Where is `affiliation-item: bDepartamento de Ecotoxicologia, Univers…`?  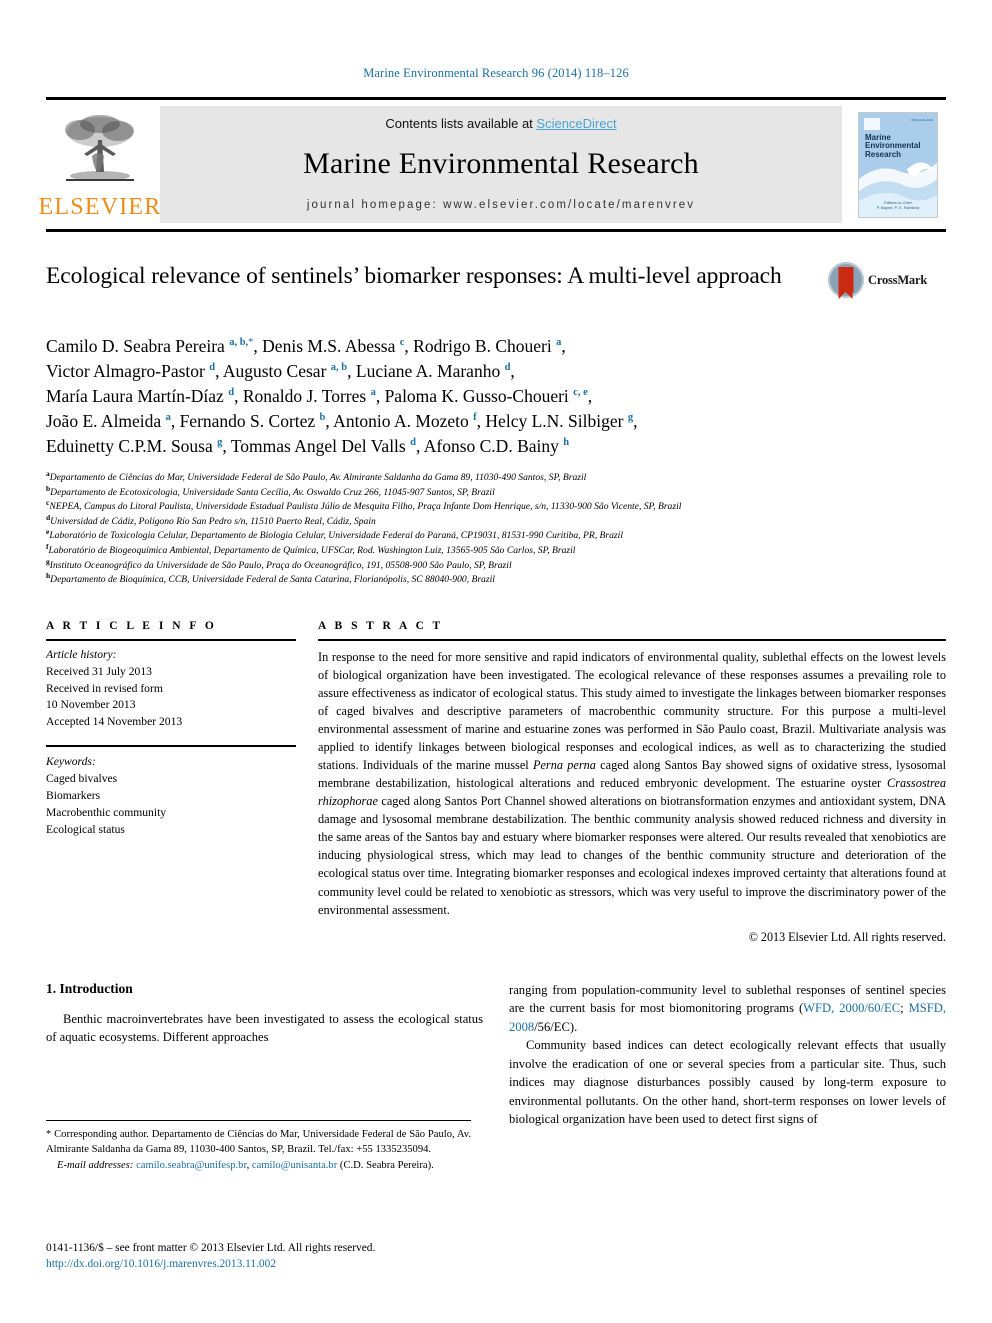
affiliation-item: bDepartamento de Ecotoxicologia, Univers… is located at coordinates (270, 490).